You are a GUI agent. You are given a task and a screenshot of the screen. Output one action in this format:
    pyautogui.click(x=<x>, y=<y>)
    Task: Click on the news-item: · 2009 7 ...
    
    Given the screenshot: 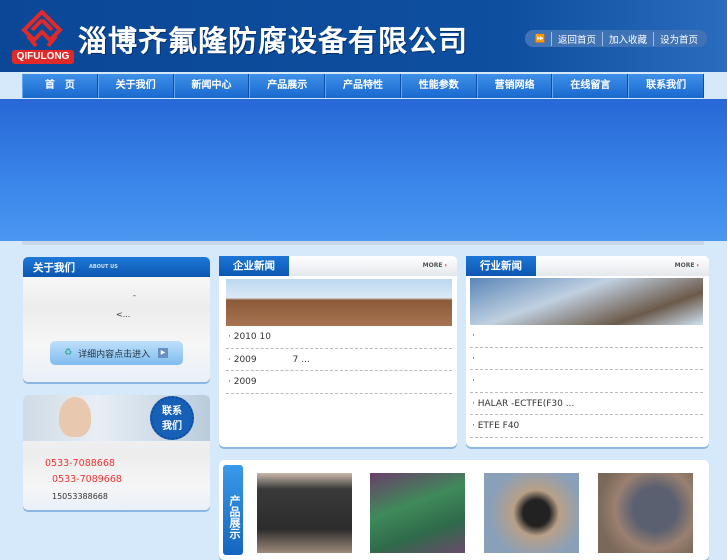 What is the action you would take?
    pyautogui.click(x=339, y=360)
    